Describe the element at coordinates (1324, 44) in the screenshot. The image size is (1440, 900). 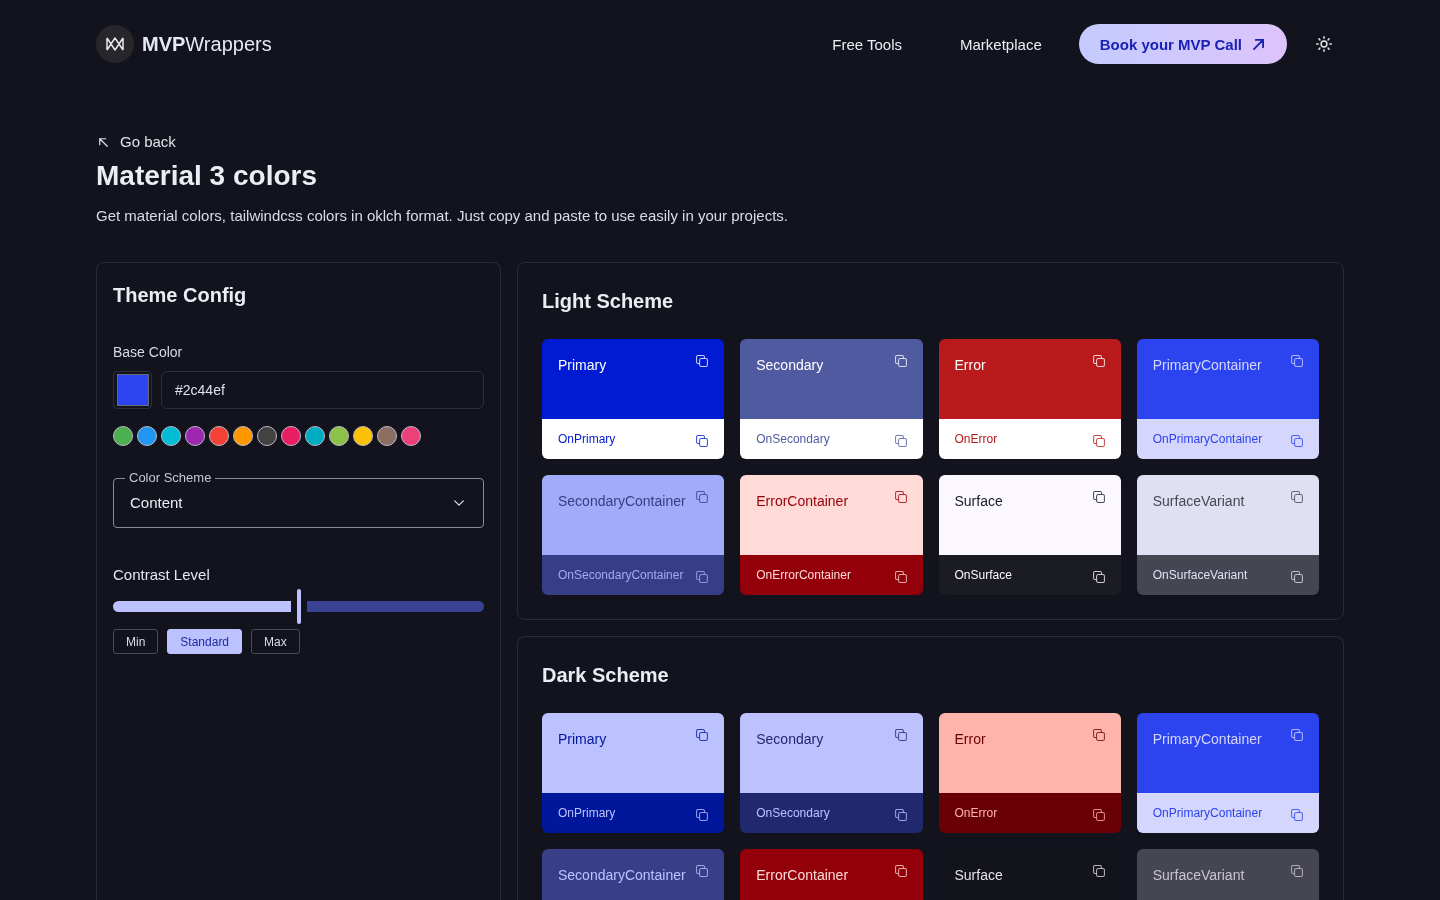
I see `sun-icon` at that location.